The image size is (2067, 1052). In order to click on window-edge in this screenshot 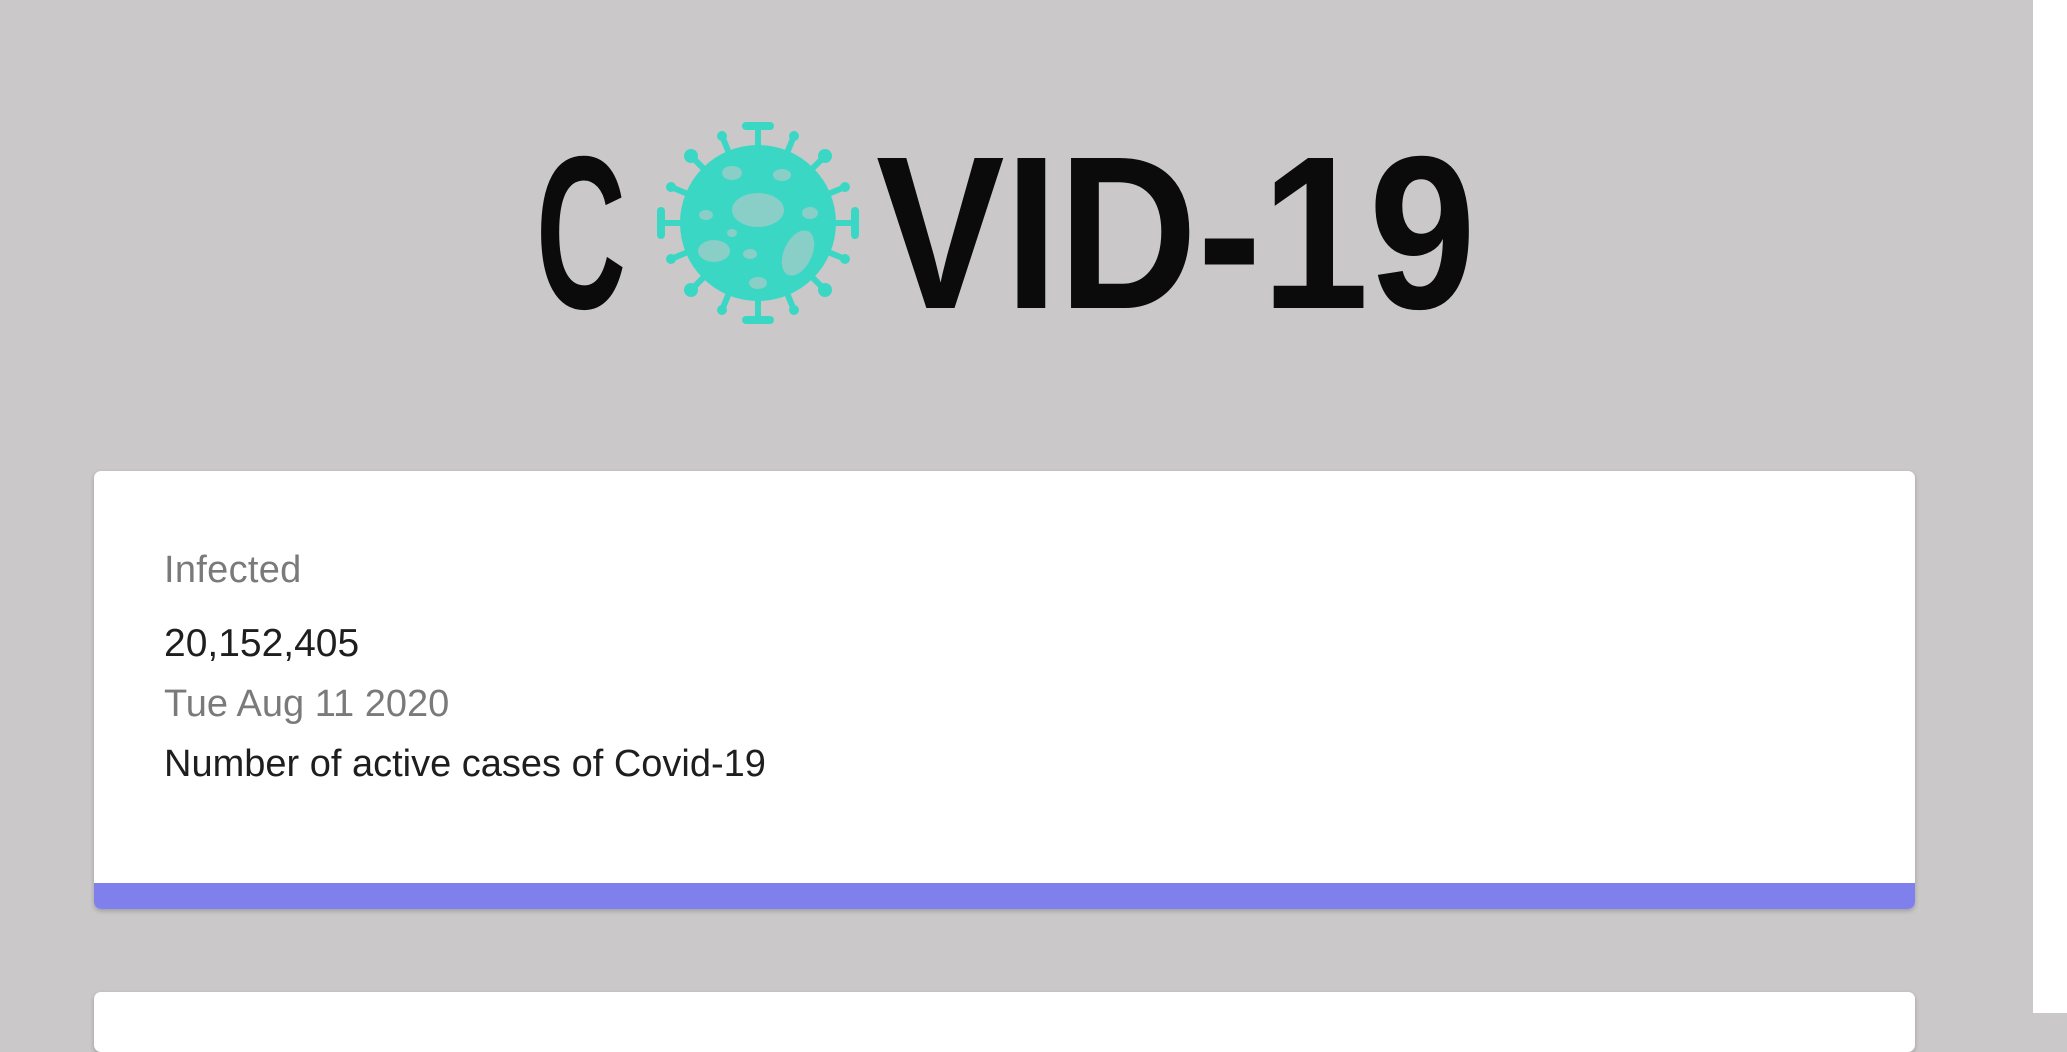, I will do `click(2050, 506)`.